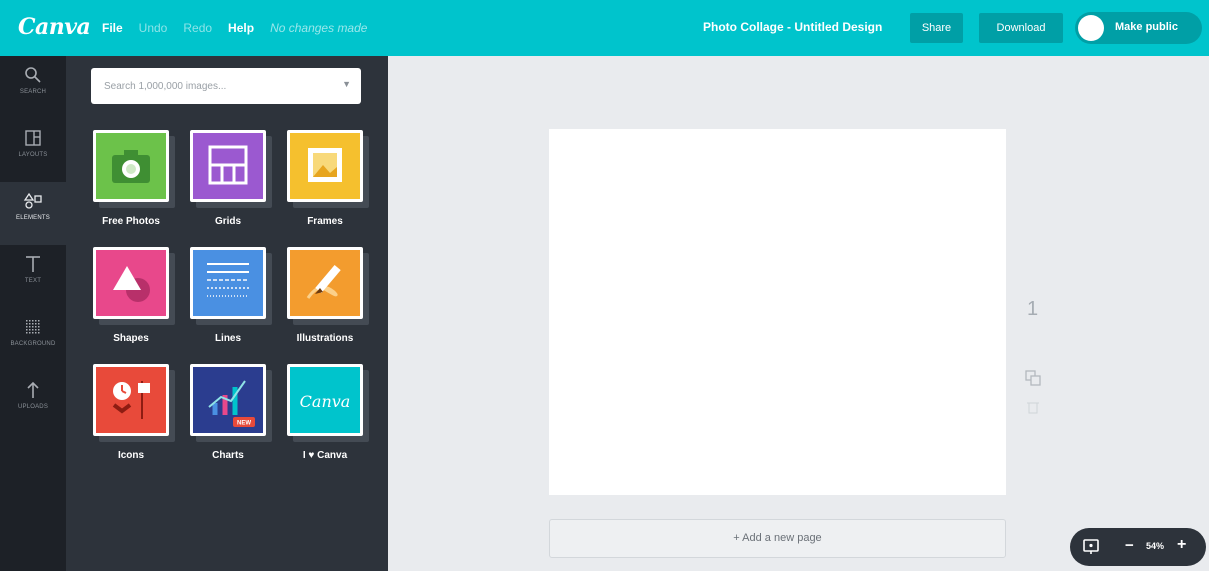 The image size is (1209, 571). Describe the element at coordinates (131, 338) in the screenshot. I see `tile-label: Shapes` at that location.